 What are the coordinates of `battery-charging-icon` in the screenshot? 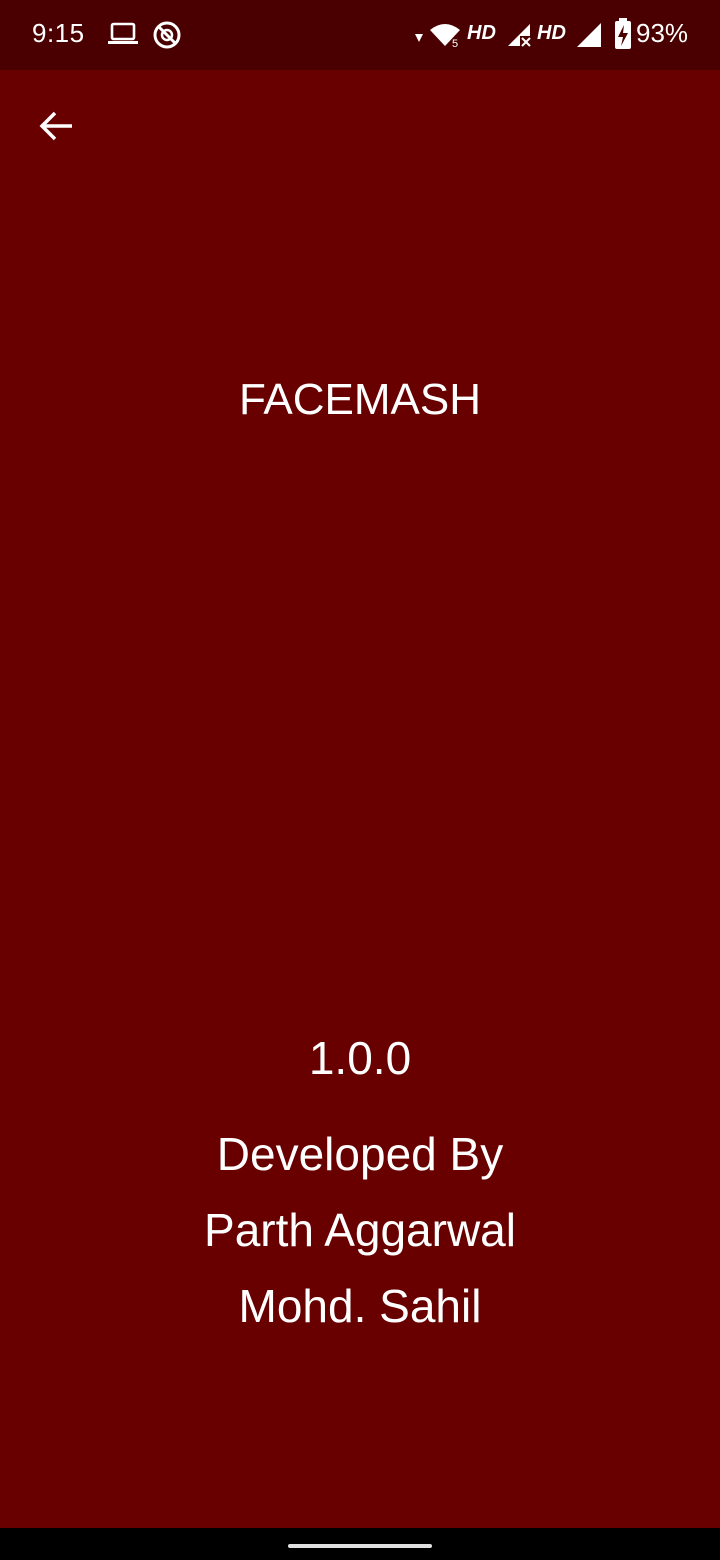 It's located at (623, 33).